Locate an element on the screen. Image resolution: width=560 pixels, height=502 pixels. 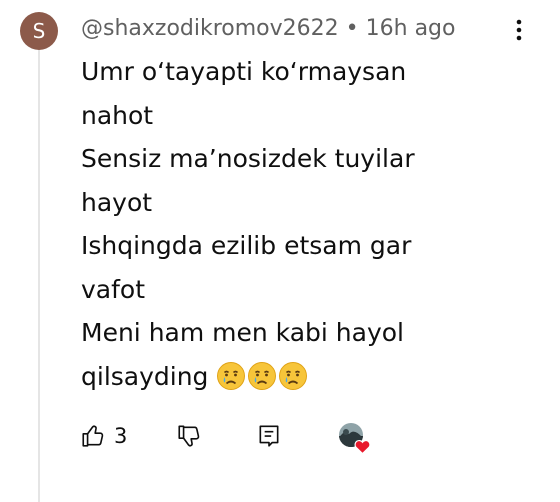
comment-line: vafot is located at coordinates (113, 289).